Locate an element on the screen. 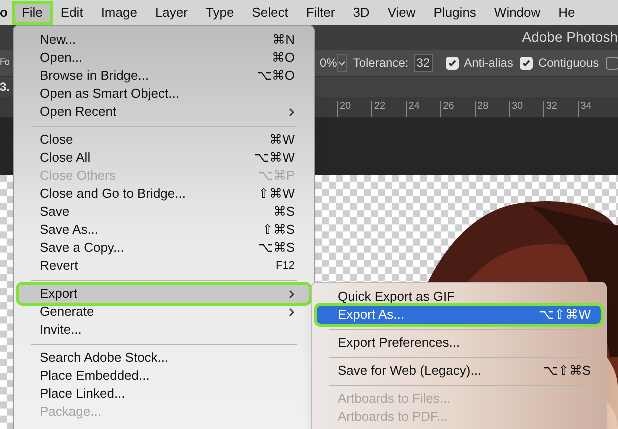 Image resolution: width=618 pixels, height=429 pixels. menu-bar-item: File is located at coordinates (32, 13).